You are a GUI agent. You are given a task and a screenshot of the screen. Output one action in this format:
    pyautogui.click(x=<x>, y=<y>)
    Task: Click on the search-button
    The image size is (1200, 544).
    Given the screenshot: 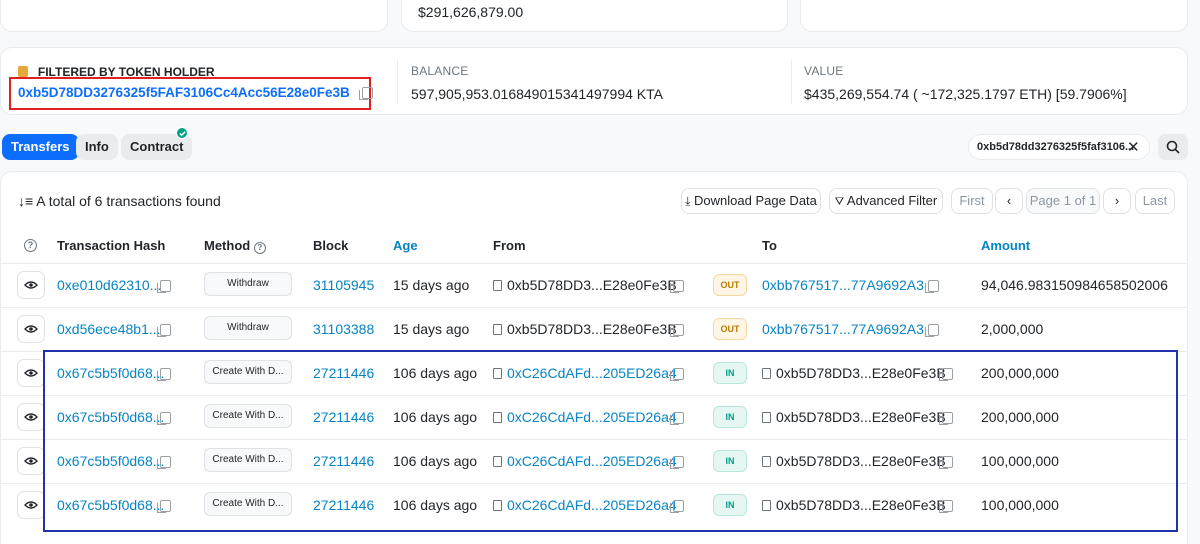 What is the action you would take?
    pyautogui.click(x=1173, y=147)
    